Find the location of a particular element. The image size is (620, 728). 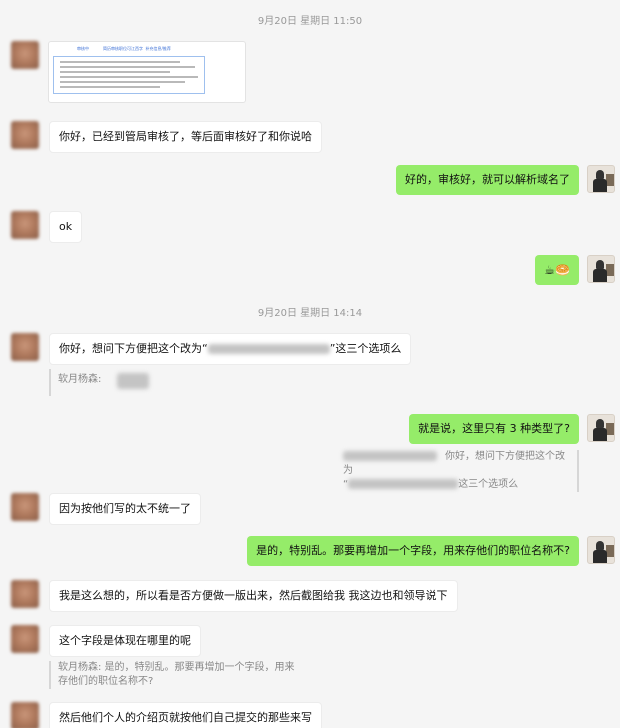

message-bubble: 好的，审核好，就可以解析域名了 is located at coordinates (487, 180).